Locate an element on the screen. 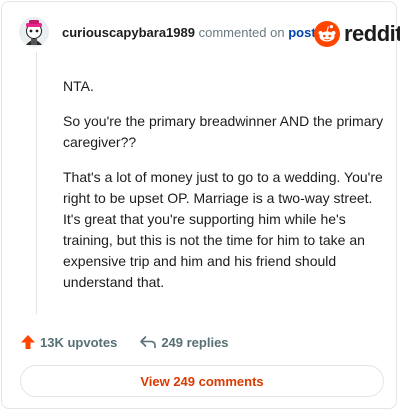 The image size is (400, 412). comment-paragraph: NTA. is located at coordinates (78, 86).